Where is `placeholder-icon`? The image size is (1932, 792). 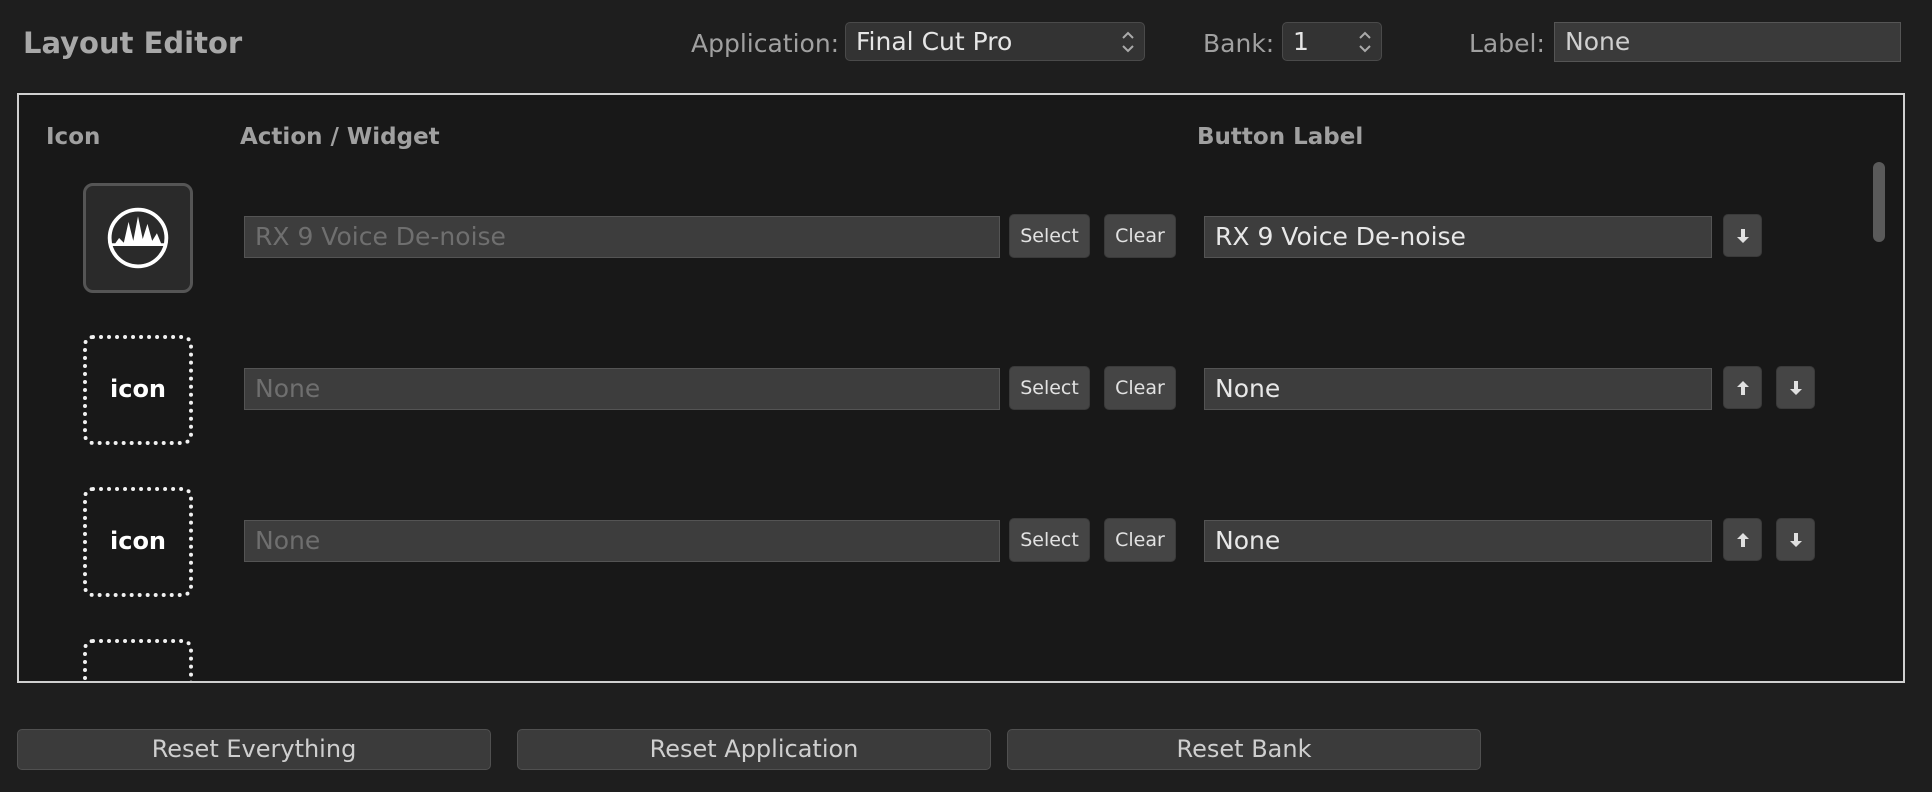
placeholder-icon is located at coordinates (138, 660).